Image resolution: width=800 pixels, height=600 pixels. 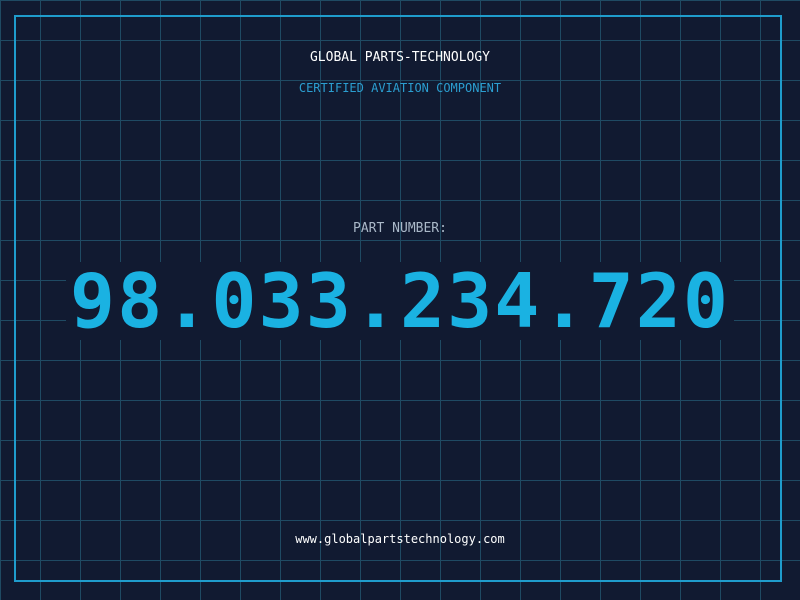 I want to click on part-number-label: PART NUMBER:, so click(x=400, y=228).